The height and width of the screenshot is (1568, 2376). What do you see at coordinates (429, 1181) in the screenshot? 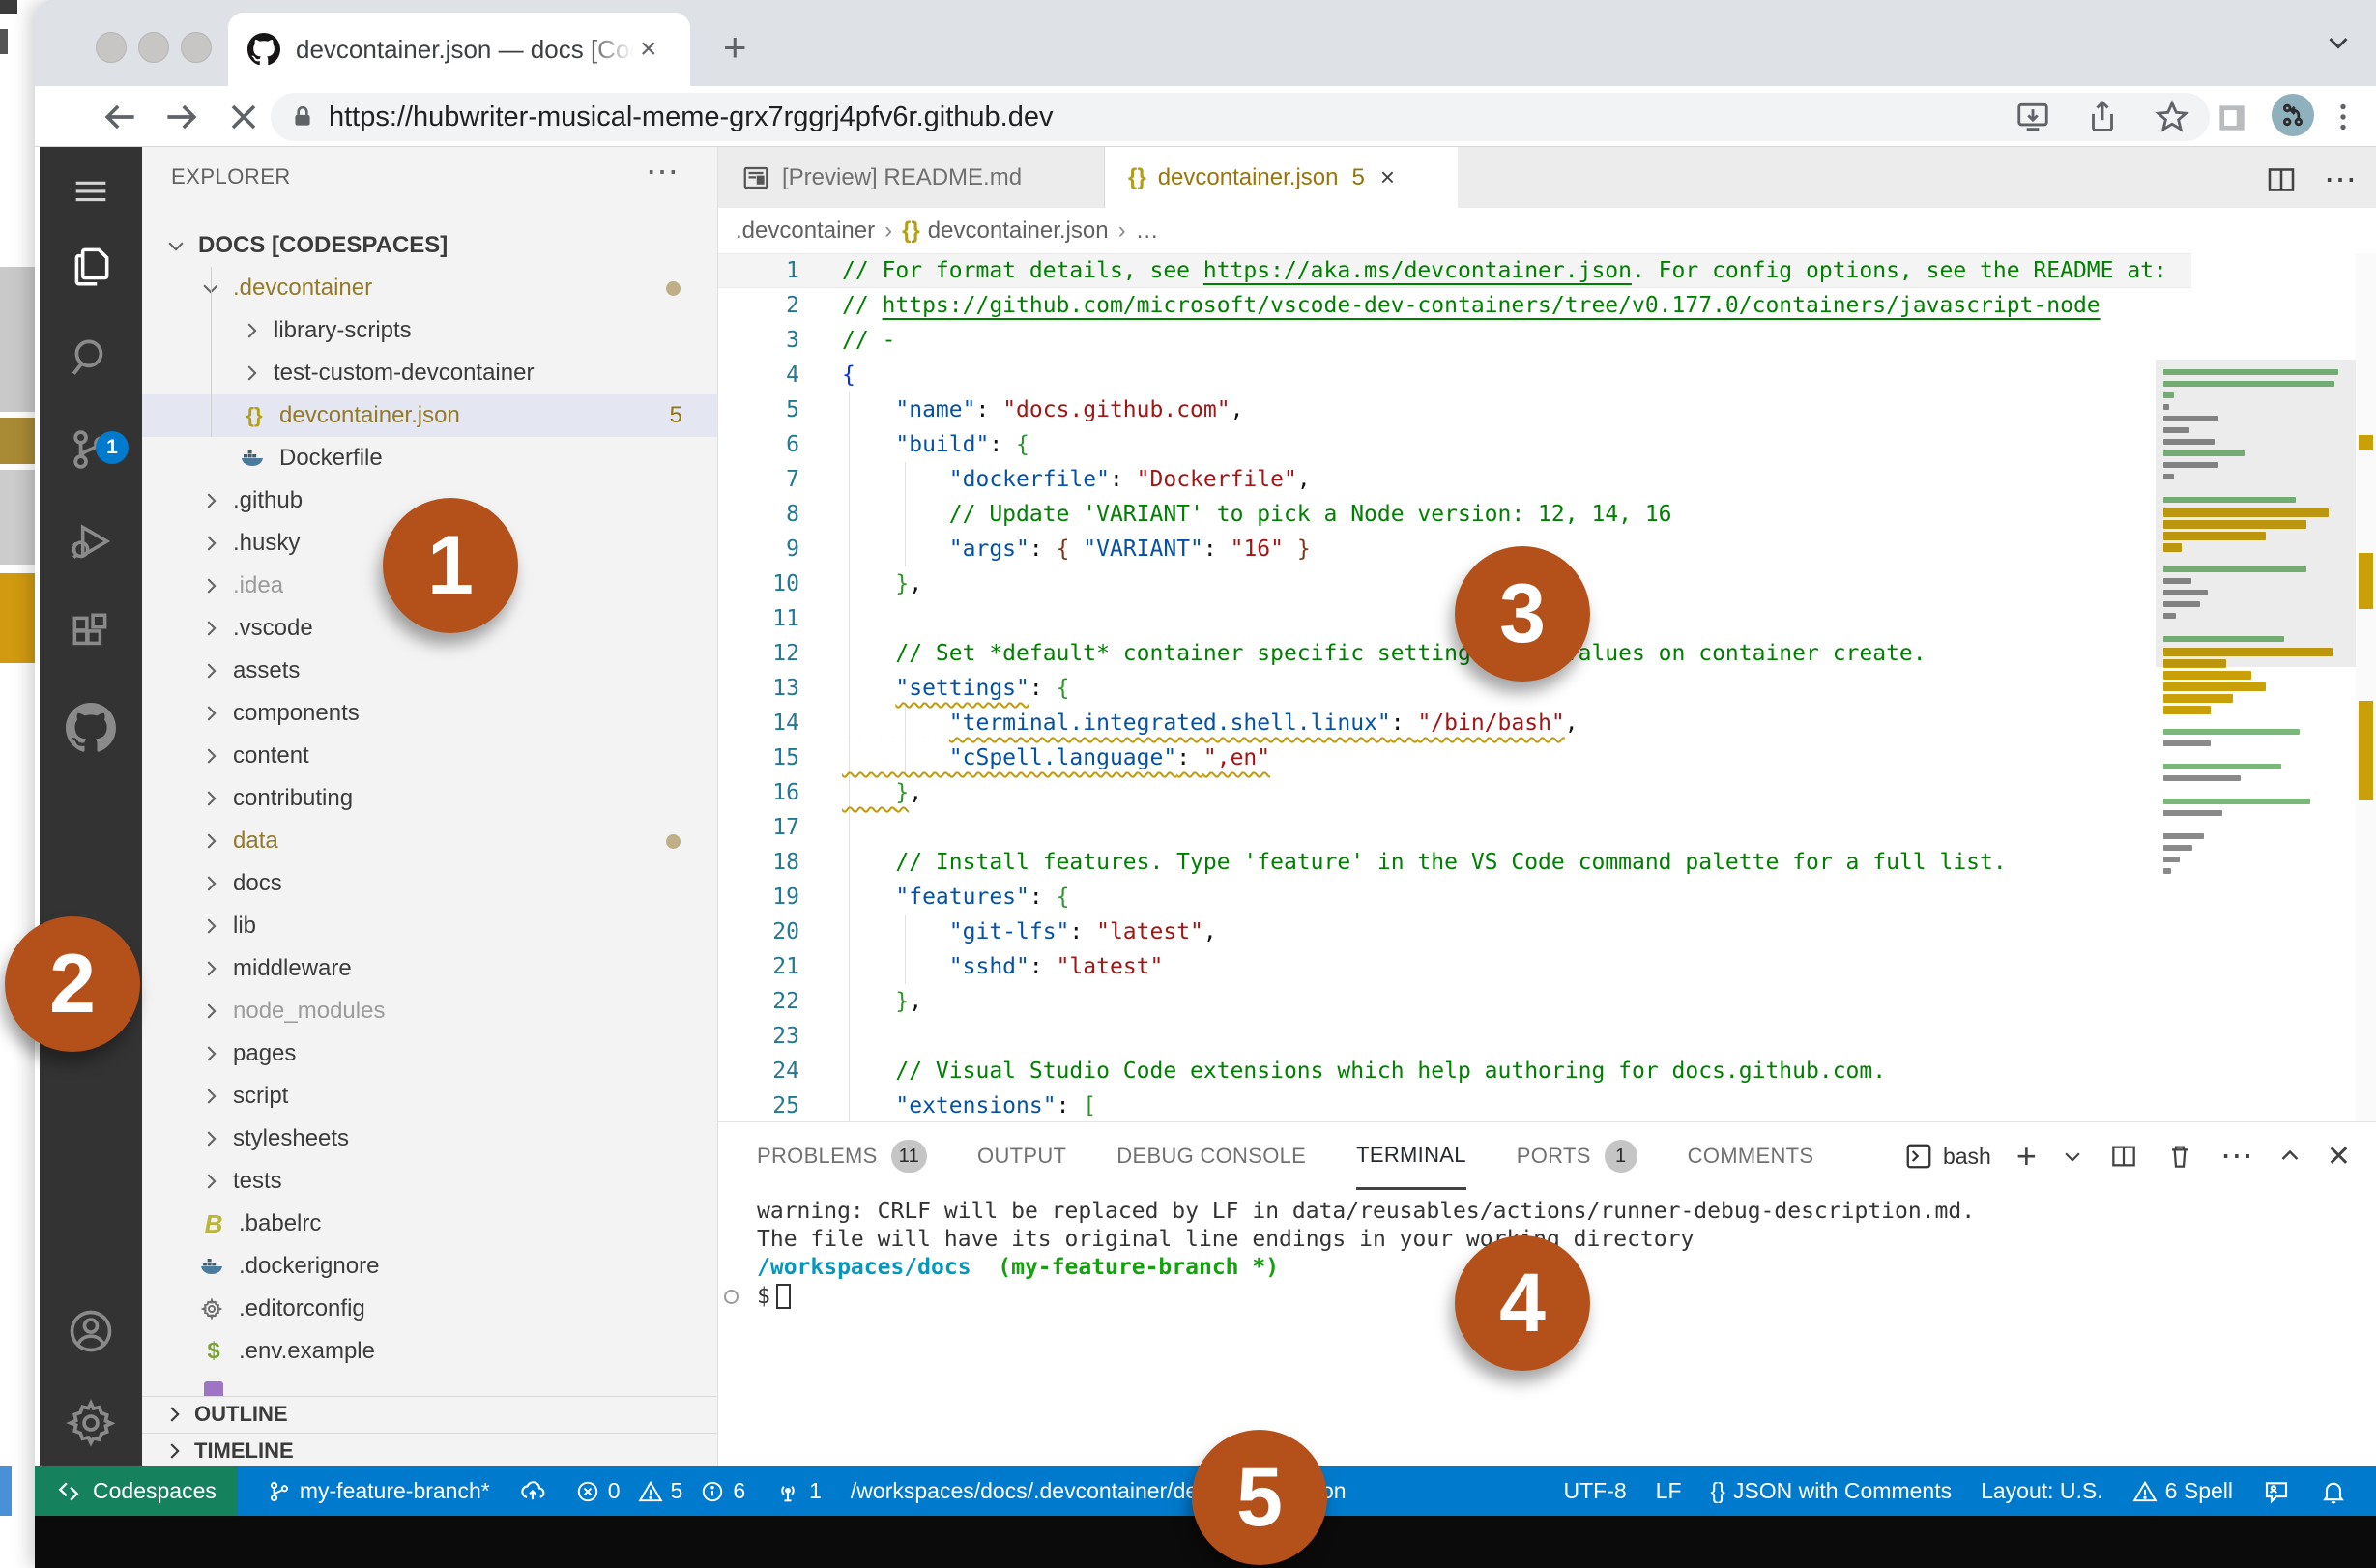
I see `tree-item-tests: tests` at bounding box center [429, 1181].